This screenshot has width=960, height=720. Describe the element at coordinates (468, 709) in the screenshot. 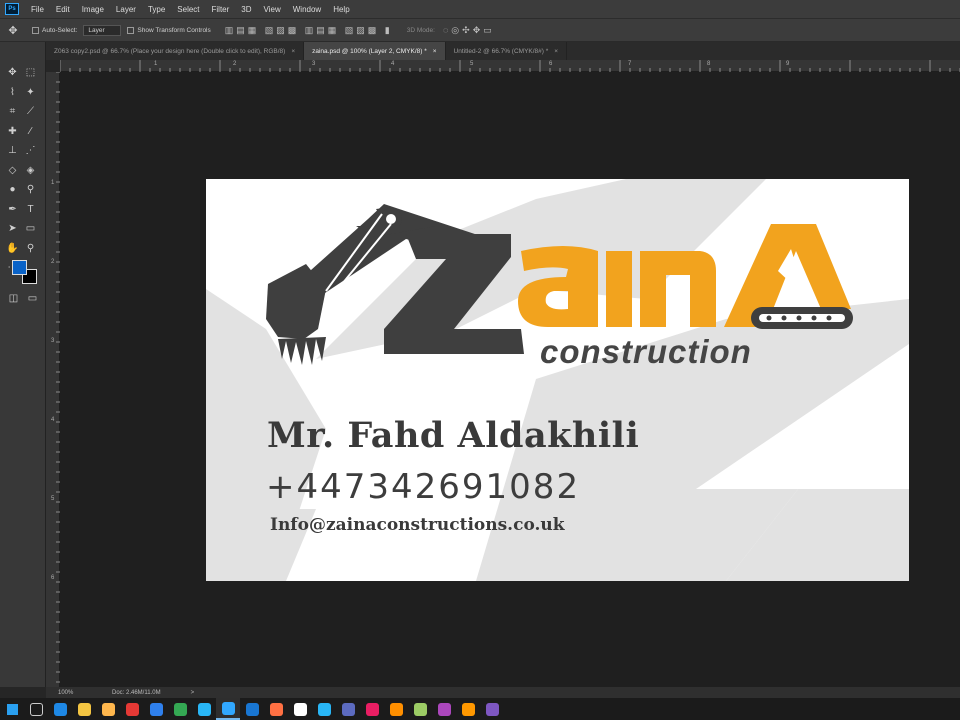

I see `search-icon` at that location.